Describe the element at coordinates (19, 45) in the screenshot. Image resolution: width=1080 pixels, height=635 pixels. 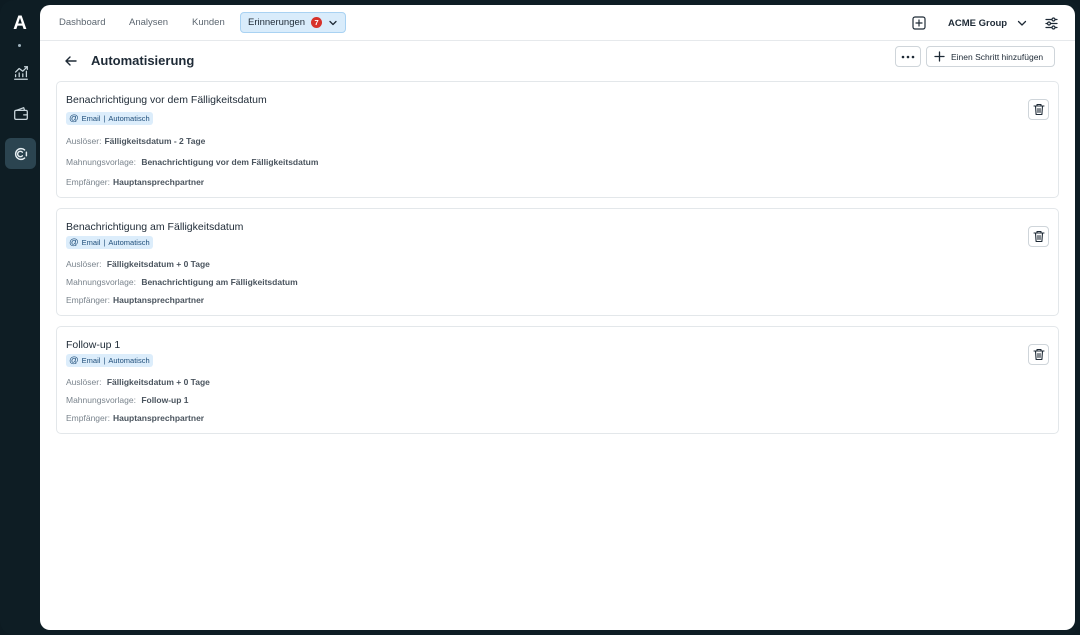
I see `logo-dot` at that location.